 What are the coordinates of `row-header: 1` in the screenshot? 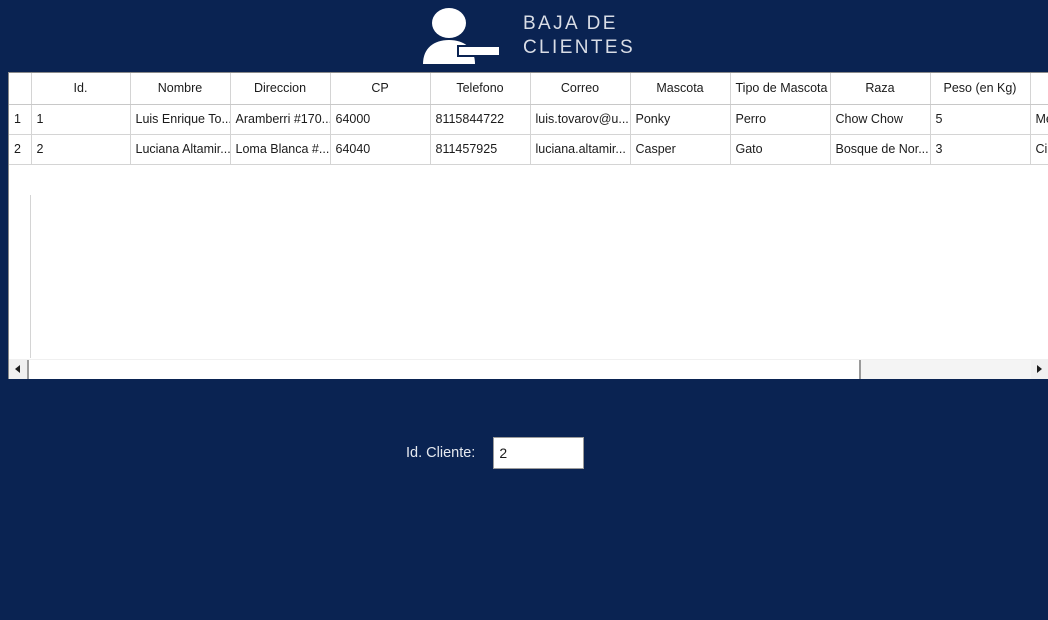 It's located at (20, 119).